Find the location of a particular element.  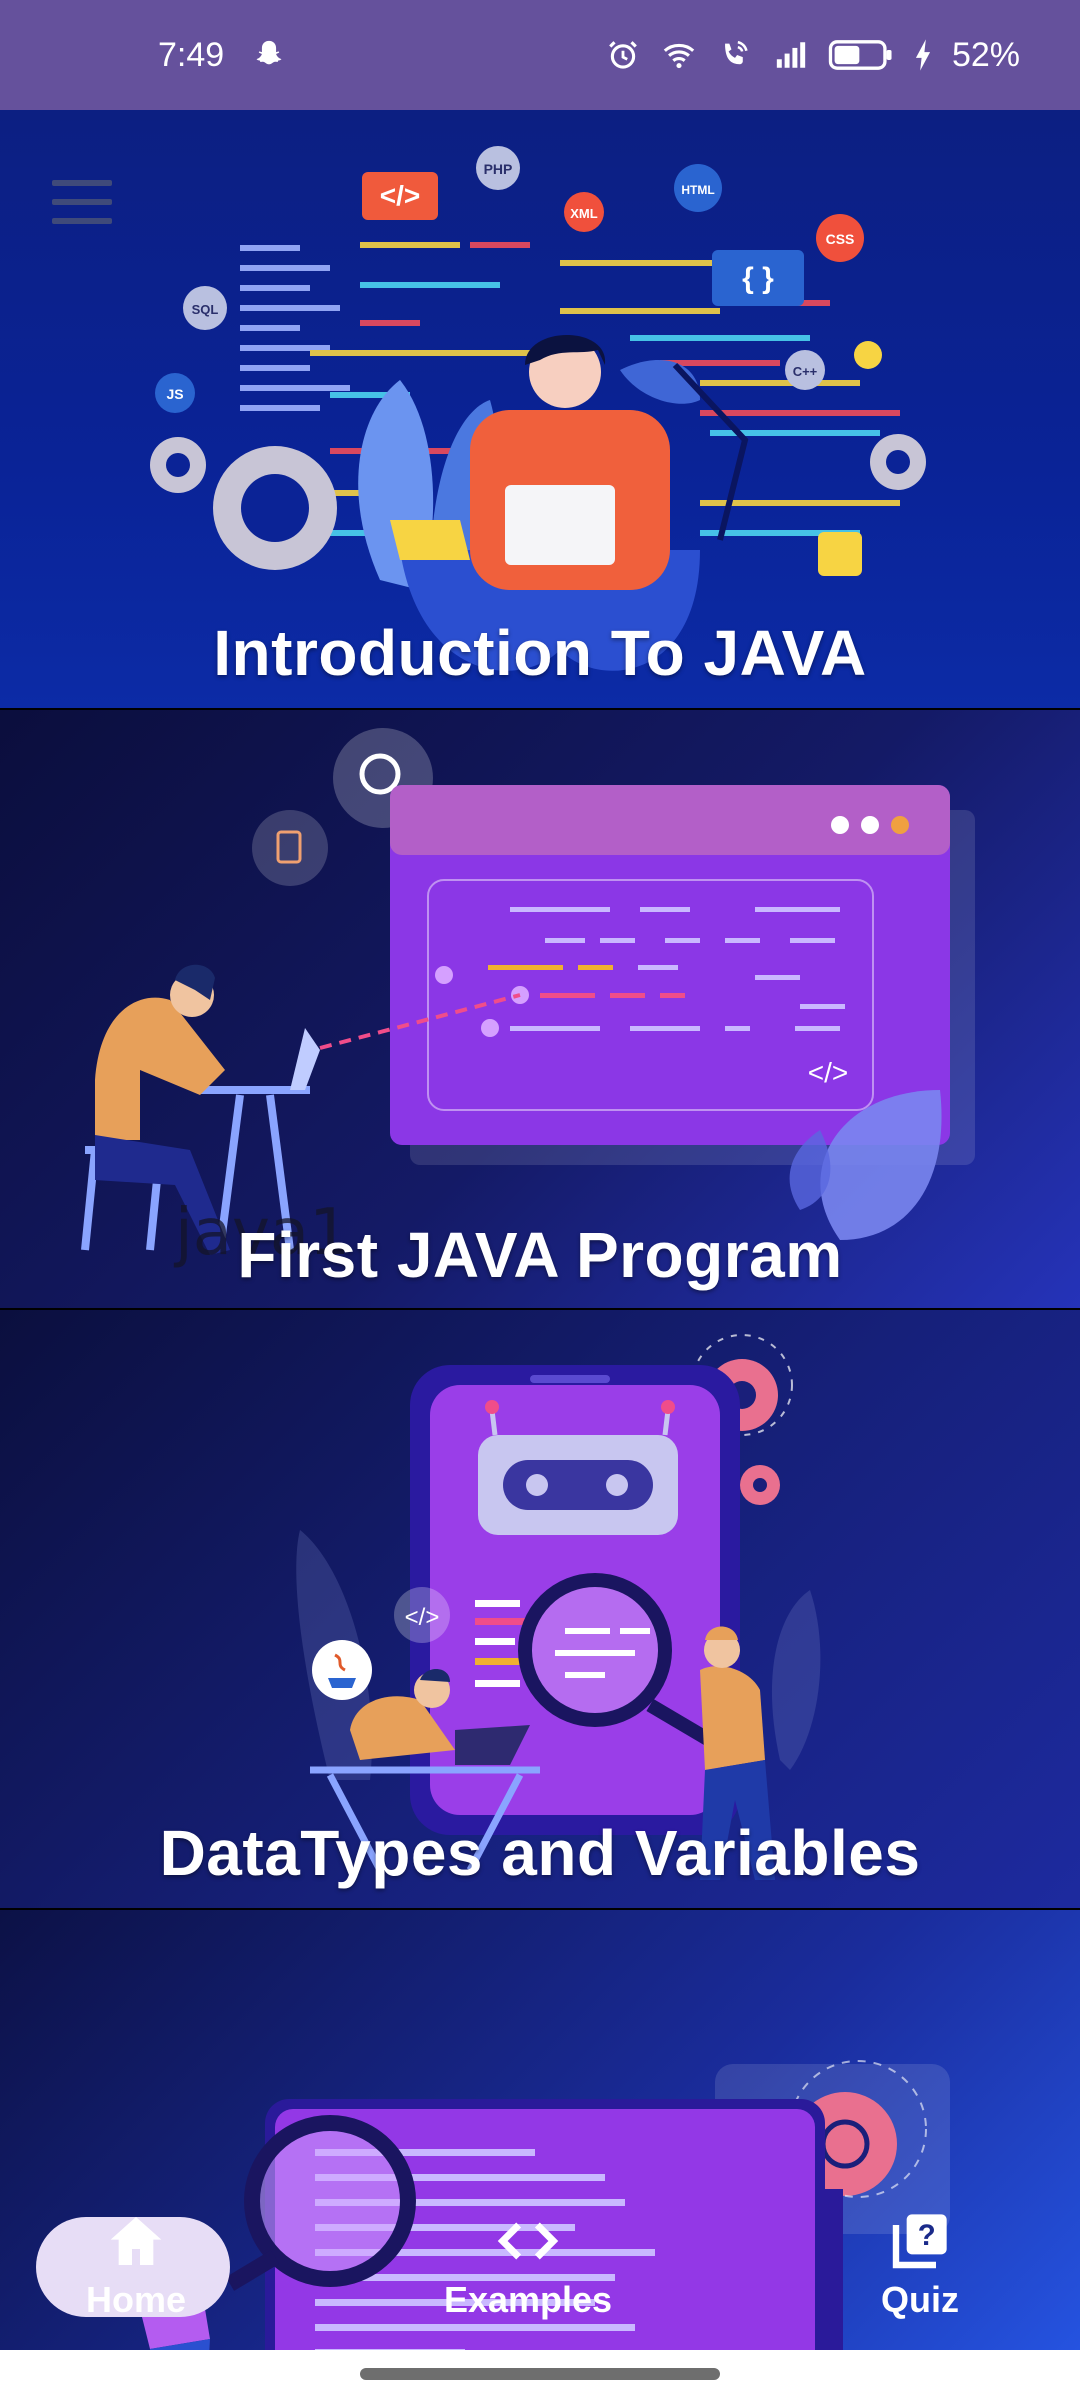

quiz-icon: ? is located at coordinates (919, 2241).